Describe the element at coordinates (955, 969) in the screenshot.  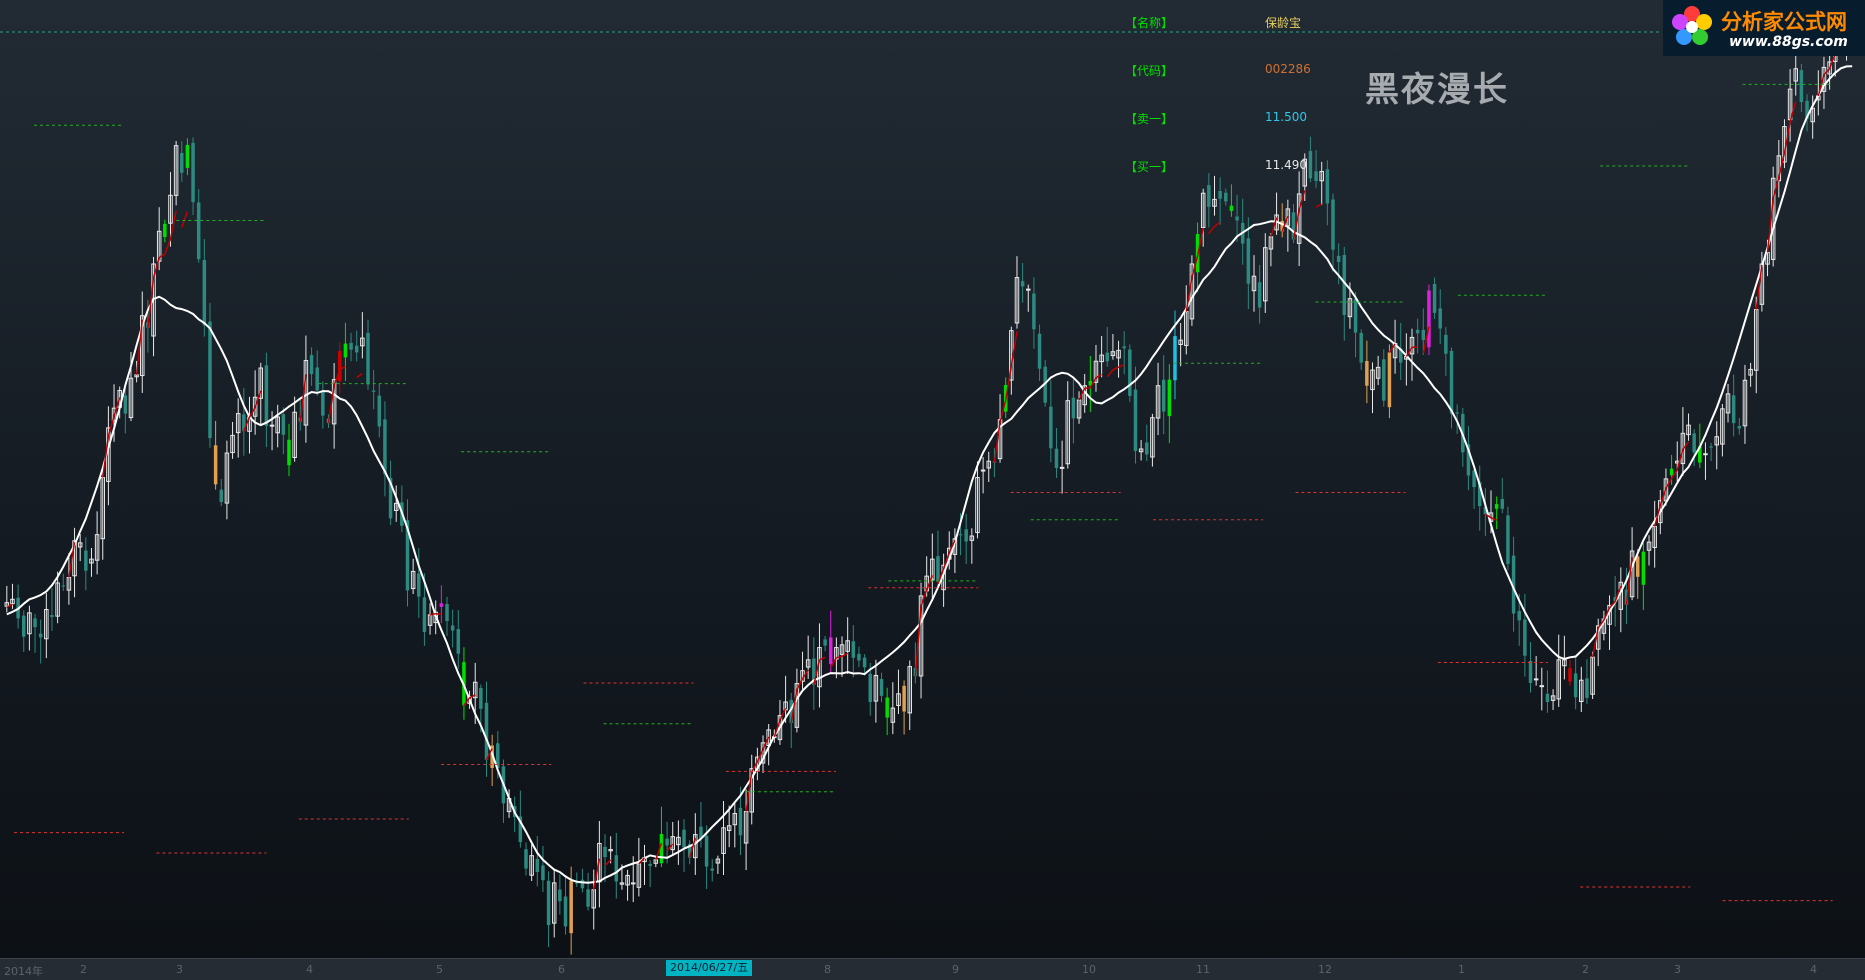
I see `time-label-7: 9` at that location.